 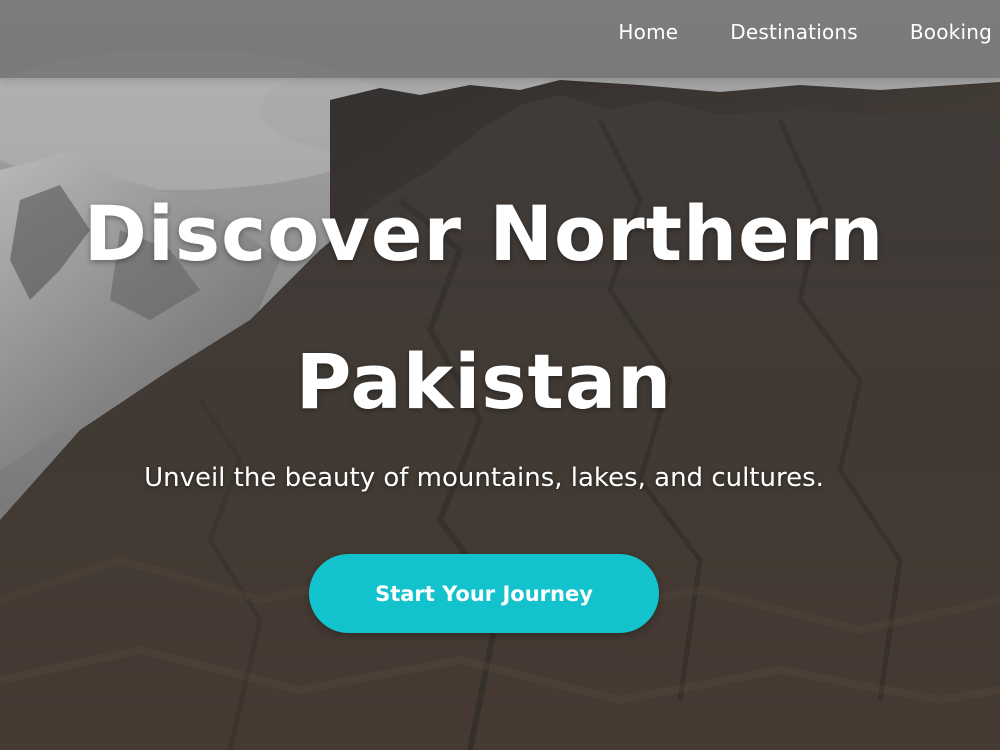 What do you see at coordinates (484, 233) in the screenshot?
I see `hero-title-line1: Discover Northern` at bounding box center [484, 233].